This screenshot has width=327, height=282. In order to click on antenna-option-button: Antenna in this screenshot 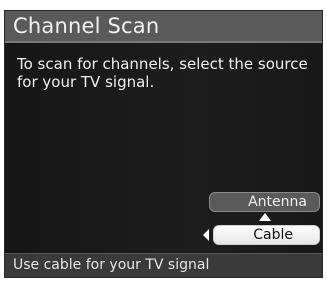, I will do `click(264, 202)`.